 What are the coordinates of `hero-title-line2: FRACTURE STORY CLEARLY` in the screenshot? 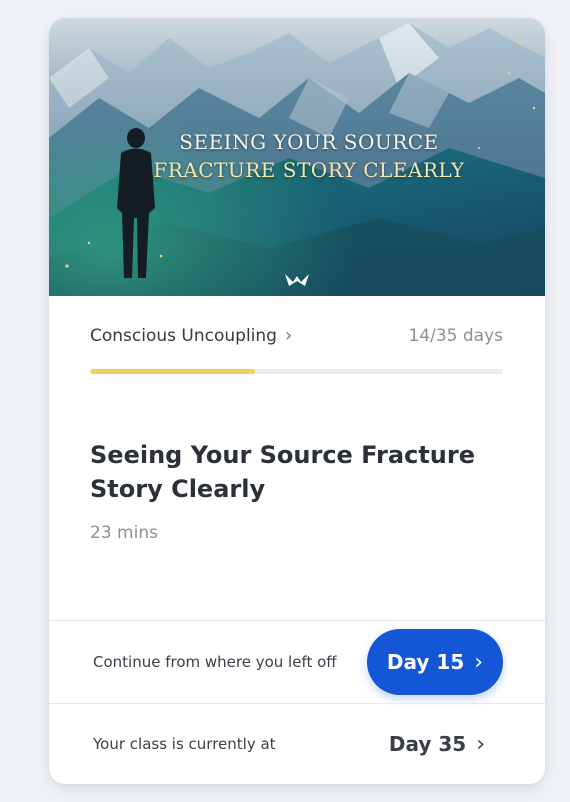 It's located at (309, 170).